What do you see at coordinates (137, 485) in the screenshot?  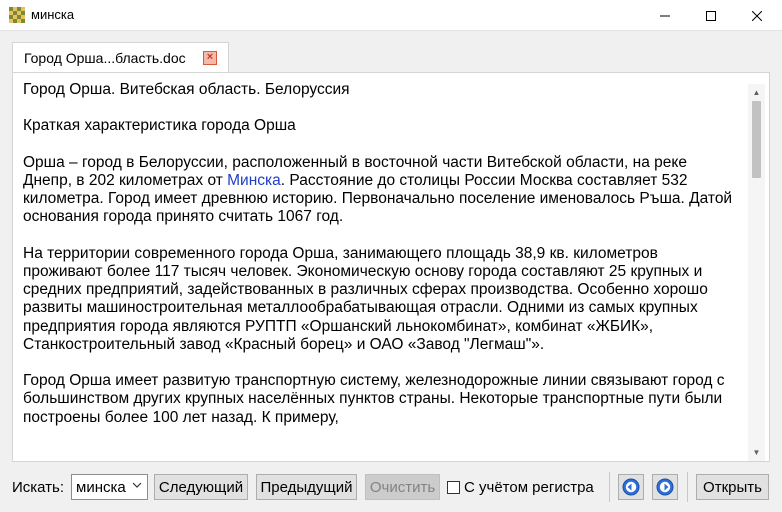 I see `chevron-down-icon` at bounding box center [137, 485].